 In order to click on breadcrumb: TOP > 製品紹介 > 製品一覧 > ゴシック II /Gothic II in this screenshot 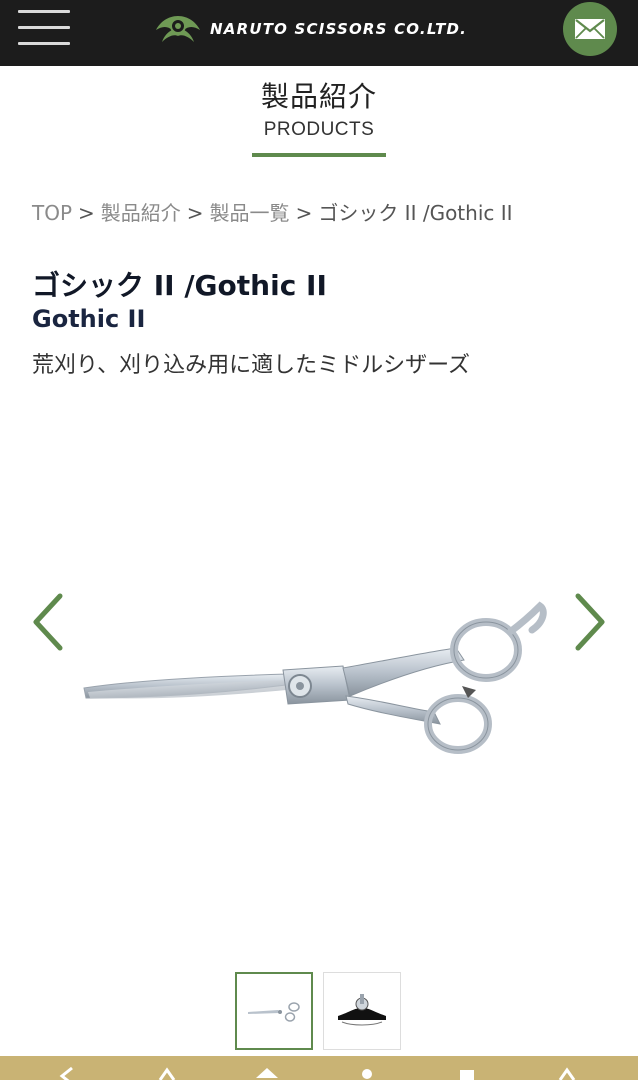, I will do `click(272, 211)`.